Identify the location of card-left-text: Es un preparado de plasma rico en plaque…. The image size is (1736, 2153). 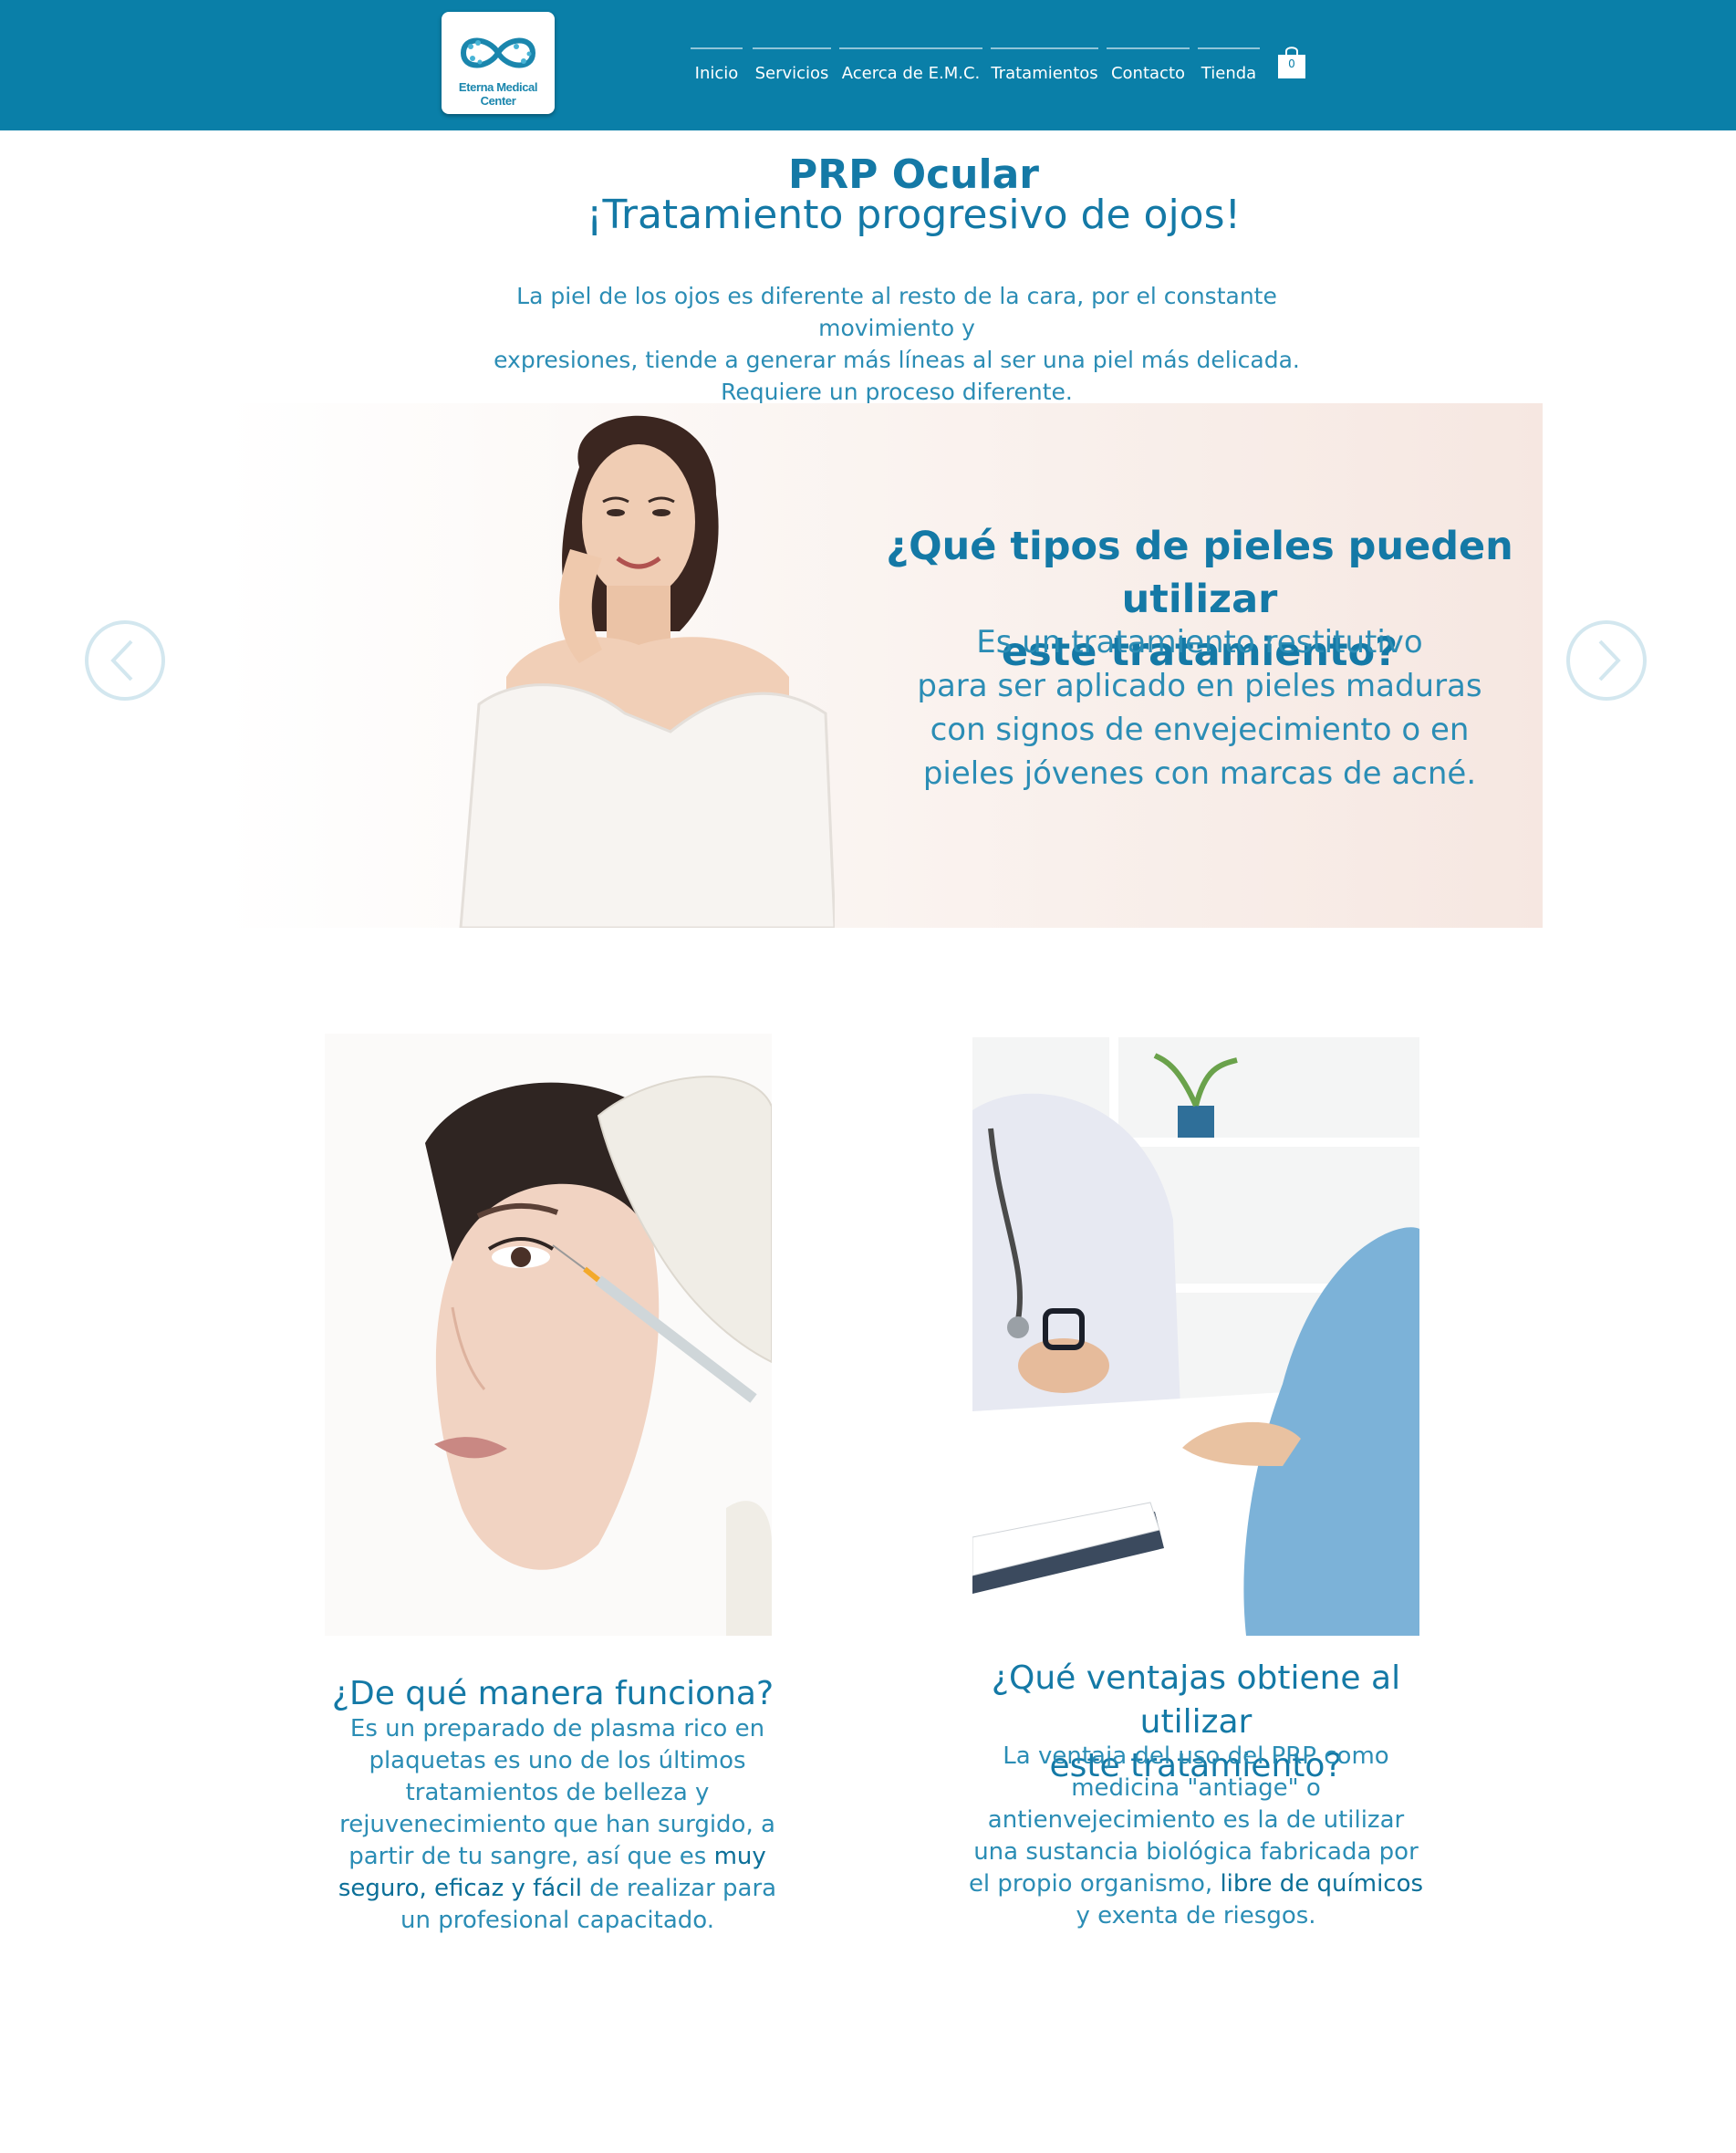
(557, 1825).